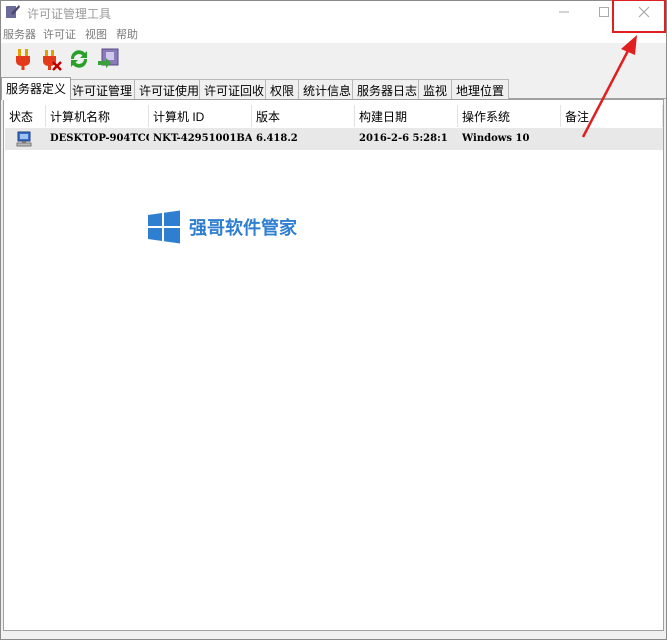 This screenshot has width=667, height=640. I want to click on menu-server: 服务器, so click(19, 34).